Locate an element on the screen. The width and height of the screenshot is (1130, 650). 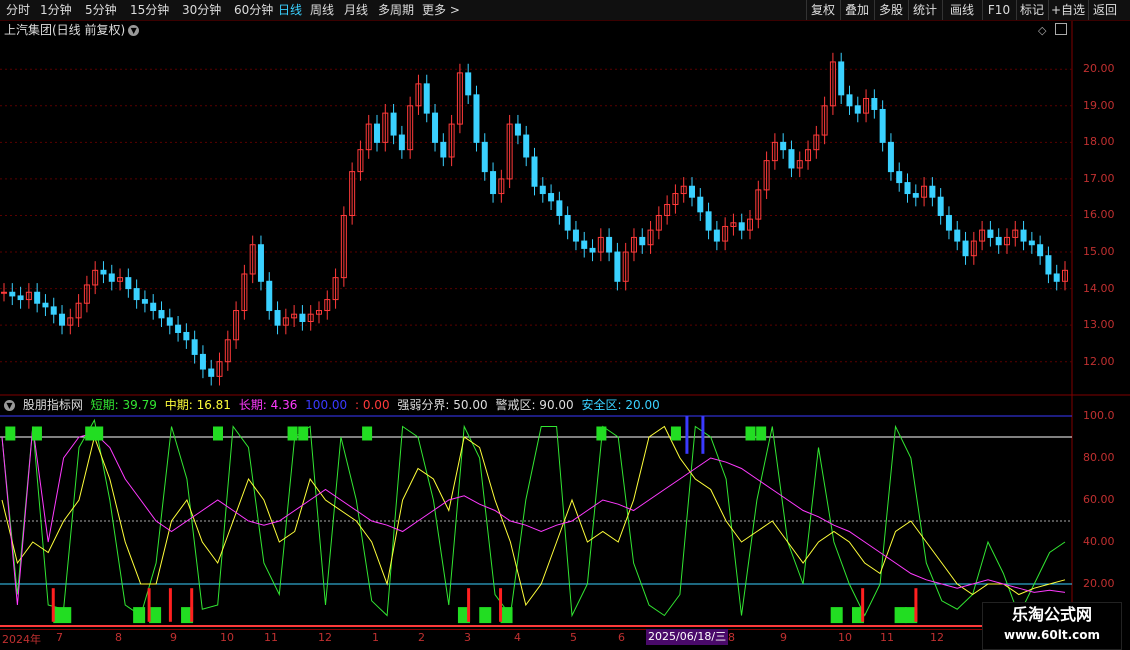
price-tick: 15.00 is located at coordinates (1099, 252).